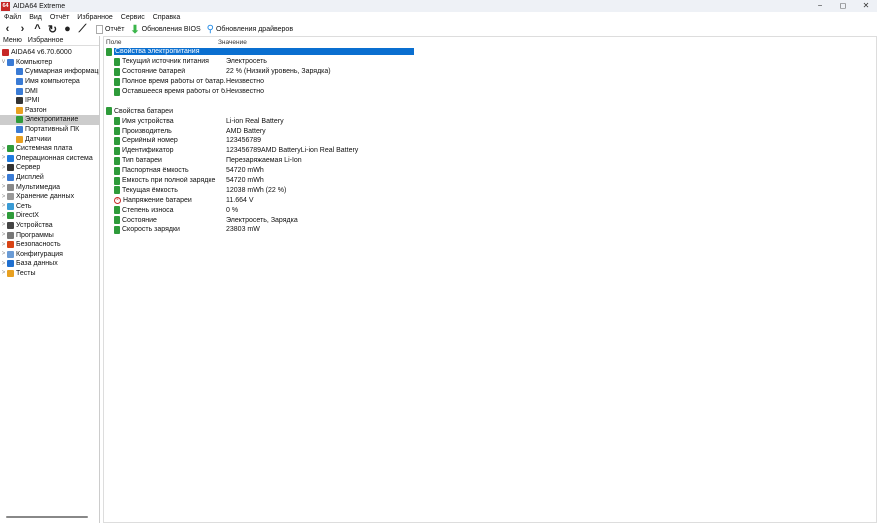  Describe the element at coordinates (49, 82) in the screenshot. I see `tree-item: Имя компьютера` at that location.